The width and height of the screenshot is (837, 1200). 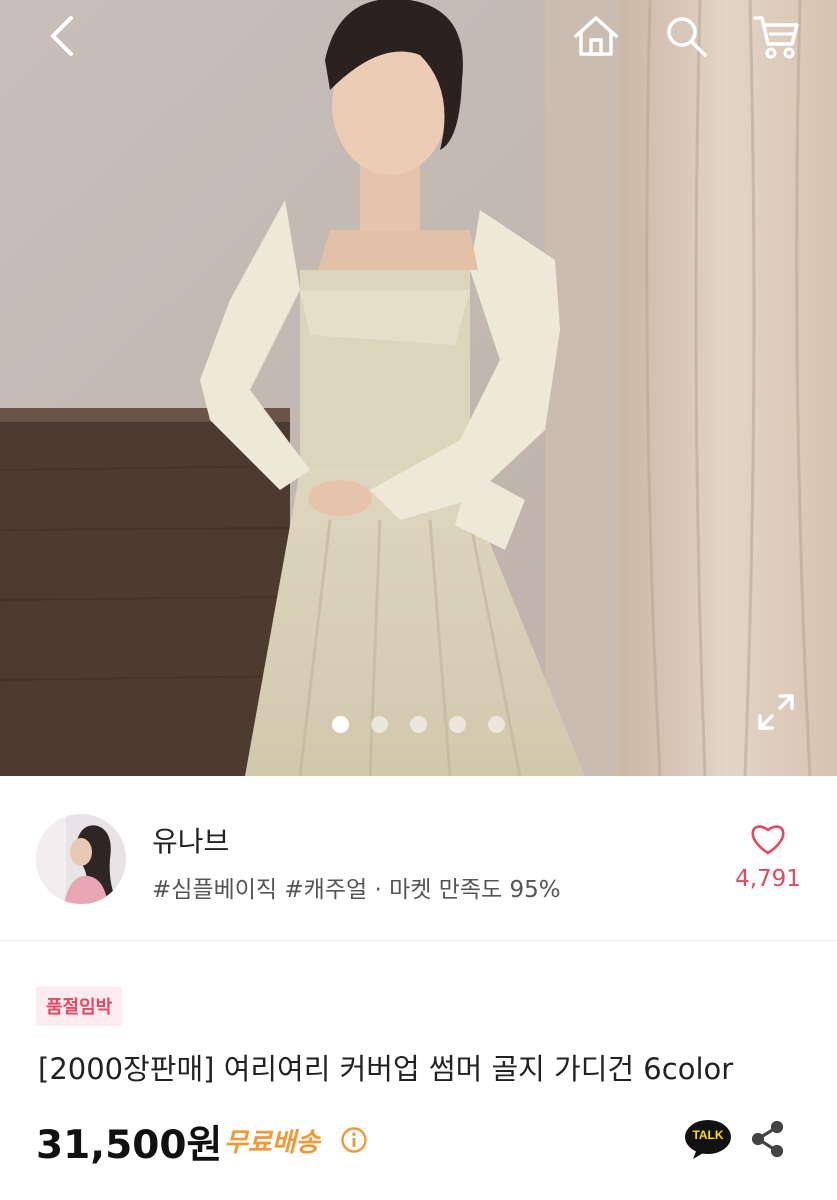 I want to click on expand-icon, so click(x=776, y=712).